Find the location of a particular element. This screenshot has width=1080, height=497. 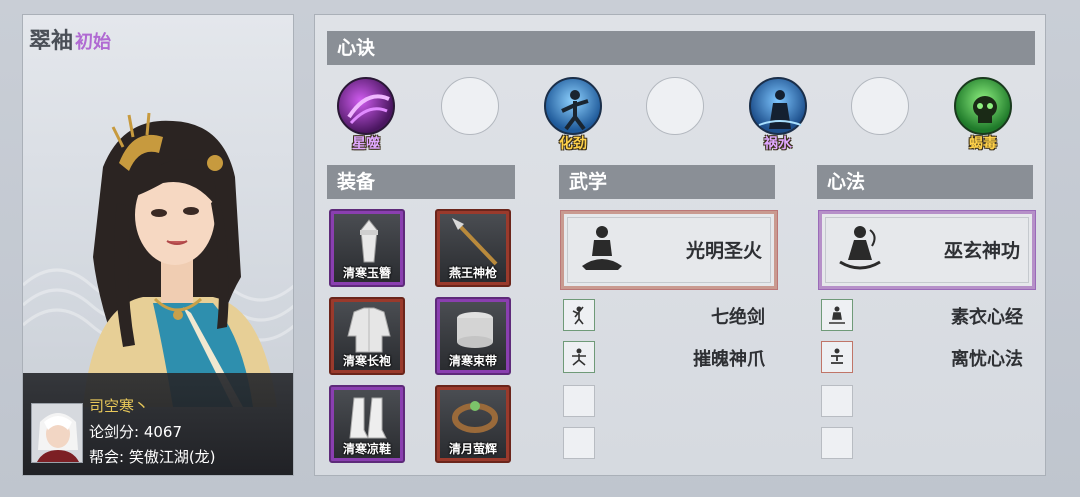

equip-slot-hairpin: 清寒玉簪 is located at coordinates (367, 248).